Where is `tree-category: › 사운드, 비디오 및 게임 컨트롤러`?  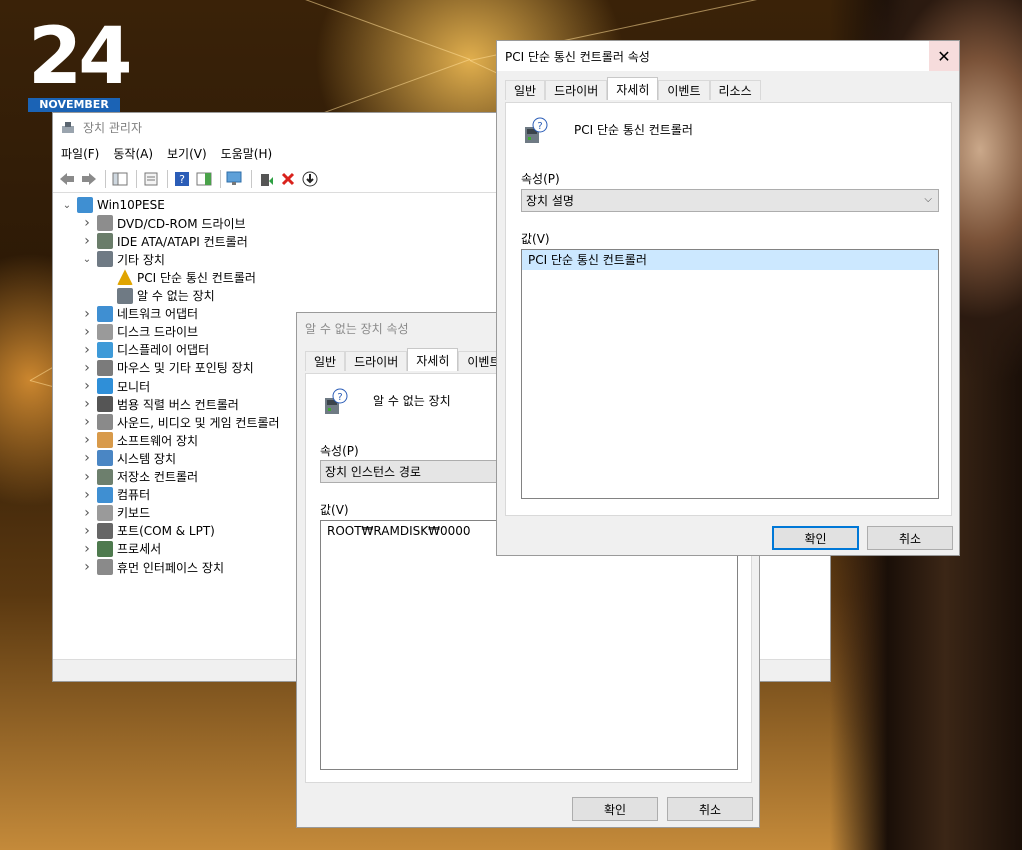
tree-category: › 사운드, 비디오 및 게임 컨트롤러 is located at coordinates (180, 422).